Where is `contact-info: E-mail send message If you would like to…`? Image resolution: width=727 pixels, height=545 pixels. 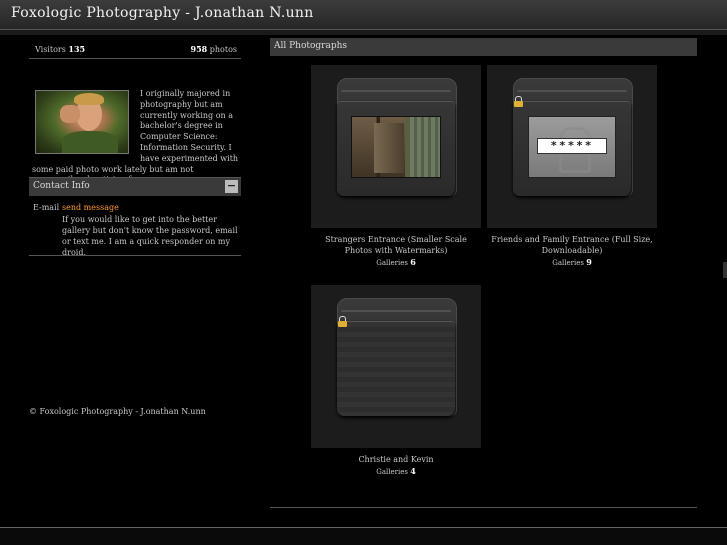 contact-info: E-mail send message If you would like to… is located at coordinates (135, 228).